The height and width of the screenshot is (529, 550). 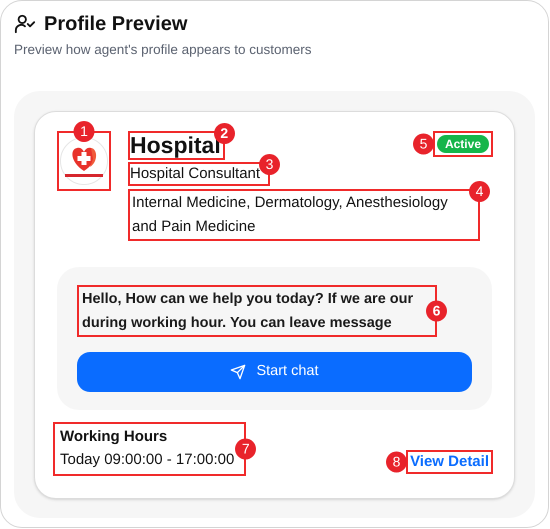 What do you see at coordinates (163, 50) in the screenshot?
I see `panel-subtitle: Preview how agent's profile appears to customers` at bounding box center [163, 50].